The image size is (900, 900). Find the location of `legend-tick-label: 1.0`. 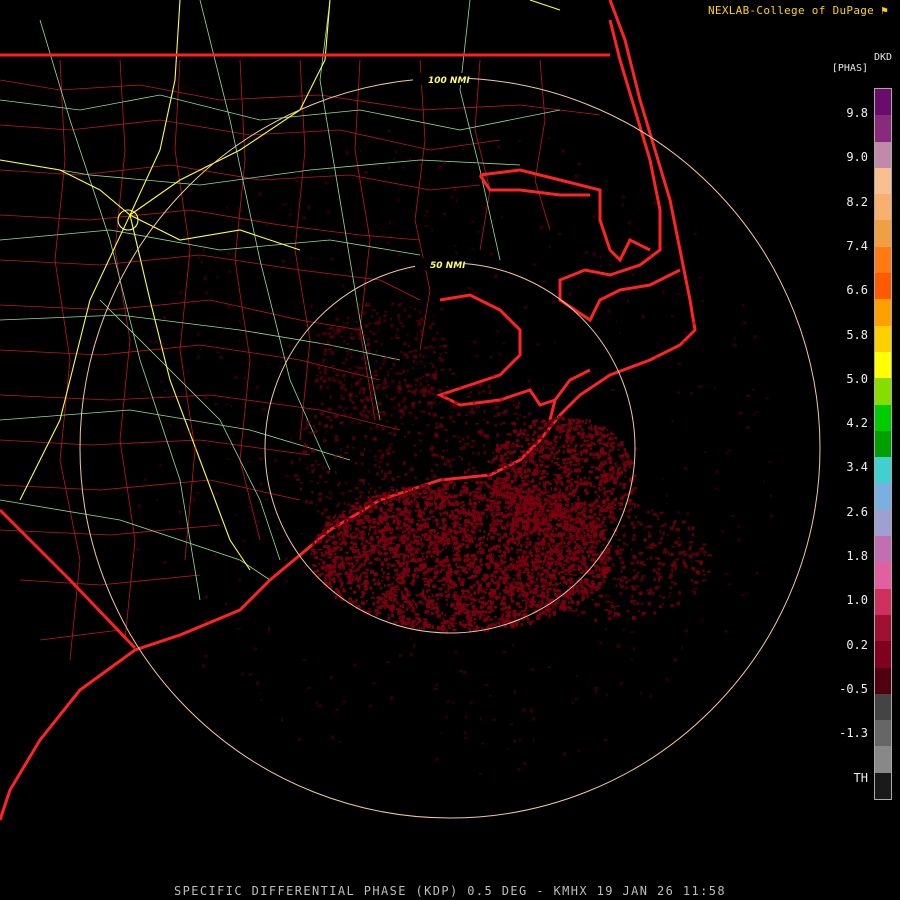

legend-tick-label: 1.0 is located at coordinates (857, 600).